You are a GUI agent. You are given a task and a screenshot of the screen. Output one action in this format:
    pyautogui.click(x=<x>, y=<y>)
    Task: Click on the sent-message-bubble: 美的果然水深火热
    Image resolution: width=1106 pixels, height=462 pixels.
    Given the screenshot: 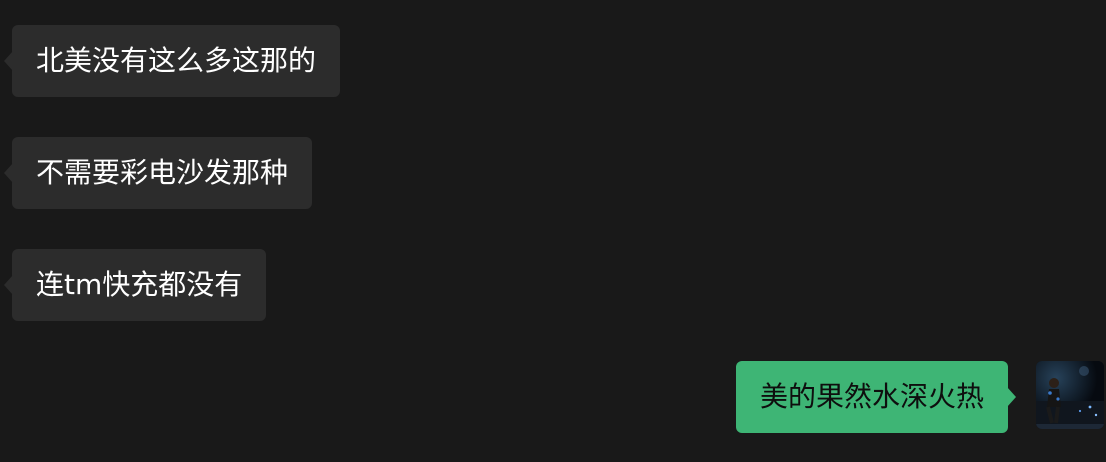 What is the action you would take?
    pyautogui.click(x=876, y=397)
    